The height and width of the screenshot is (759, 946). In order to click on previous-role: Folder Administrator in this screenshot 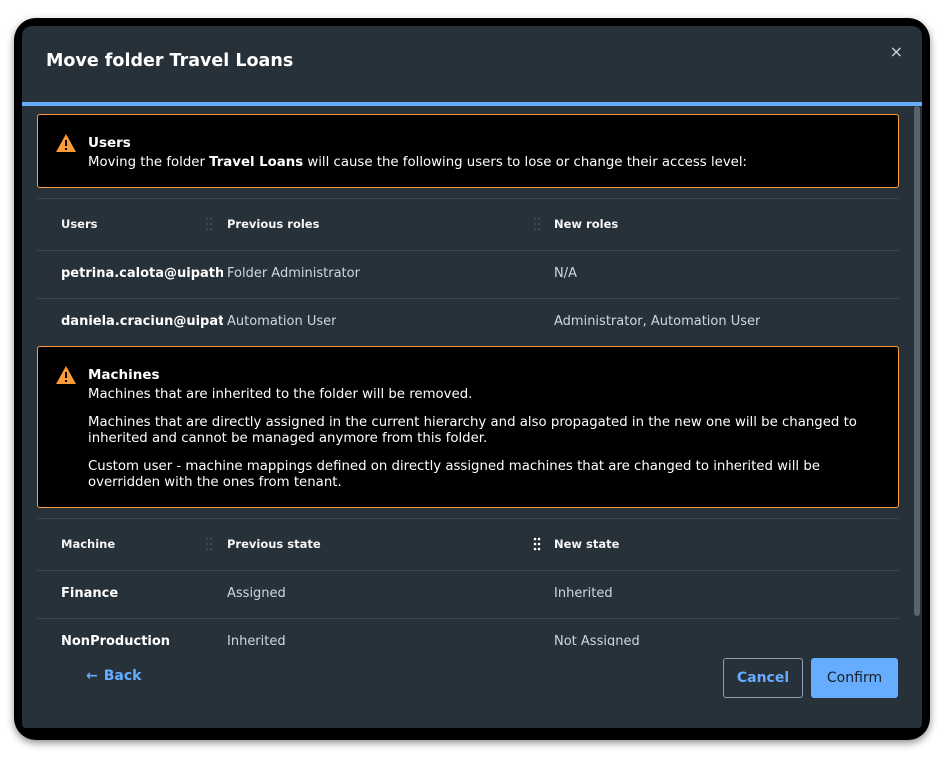, I will do `click(293, 273)`.